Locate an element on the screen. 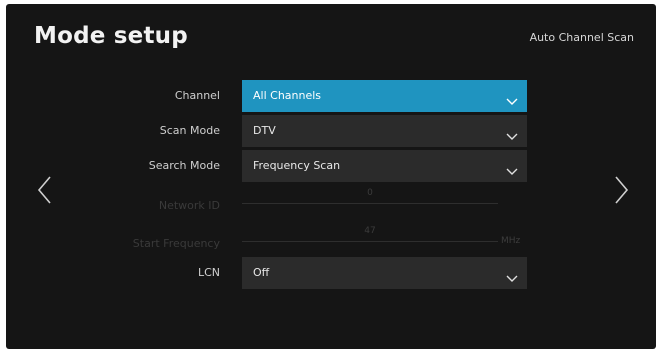  lcn-dropdown: Off is located at coordinates (384, 273).